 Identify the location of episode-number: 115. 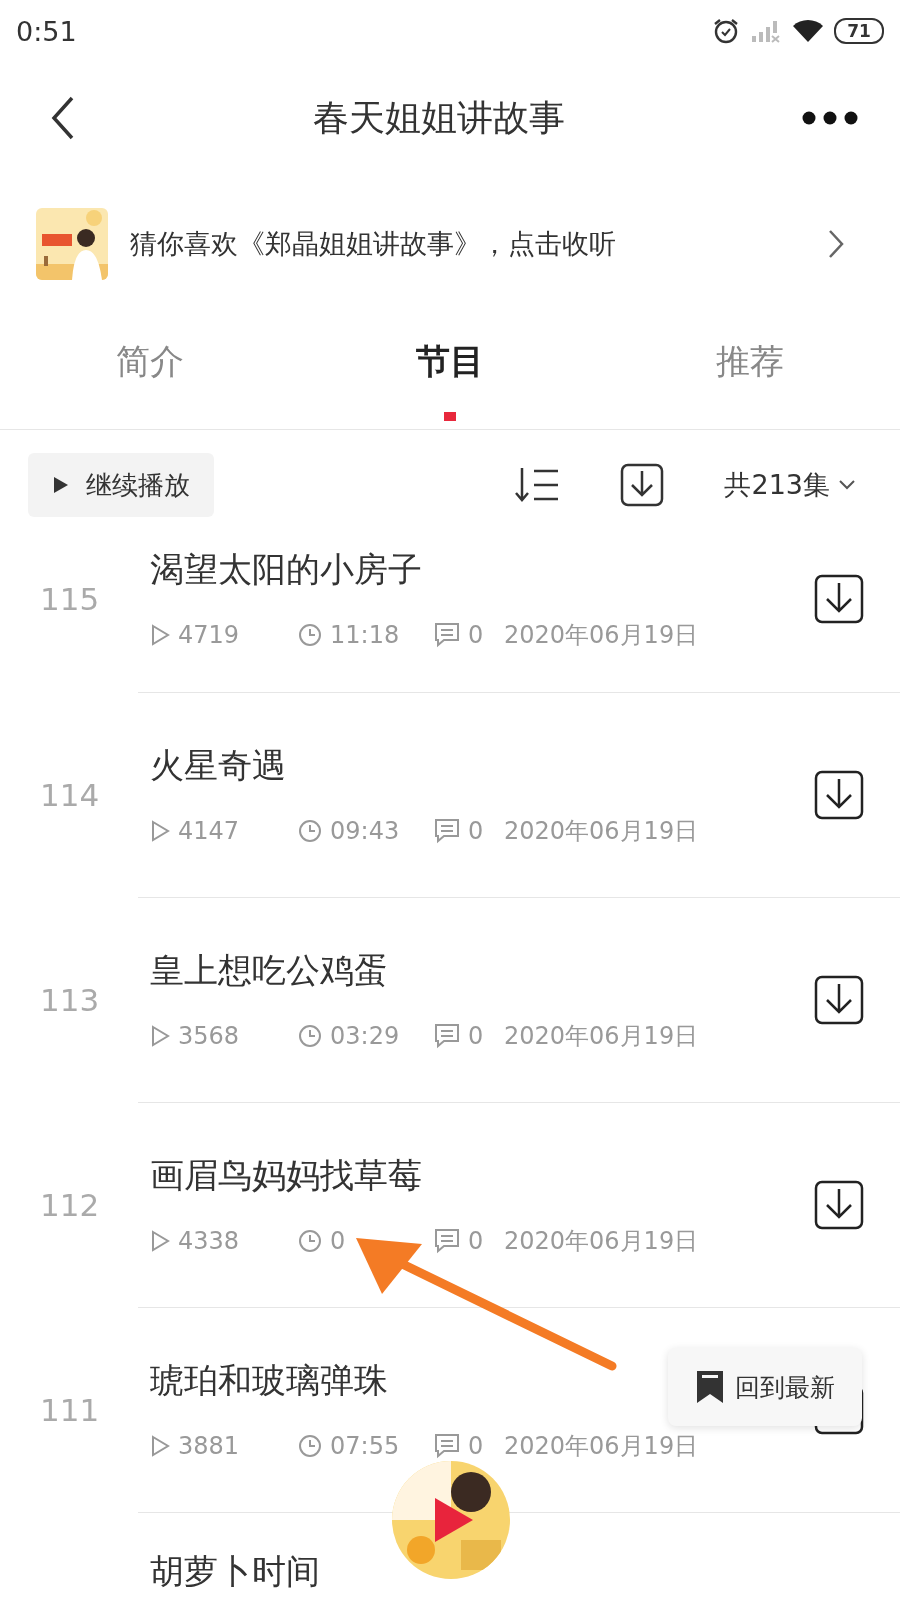
(70, 599).